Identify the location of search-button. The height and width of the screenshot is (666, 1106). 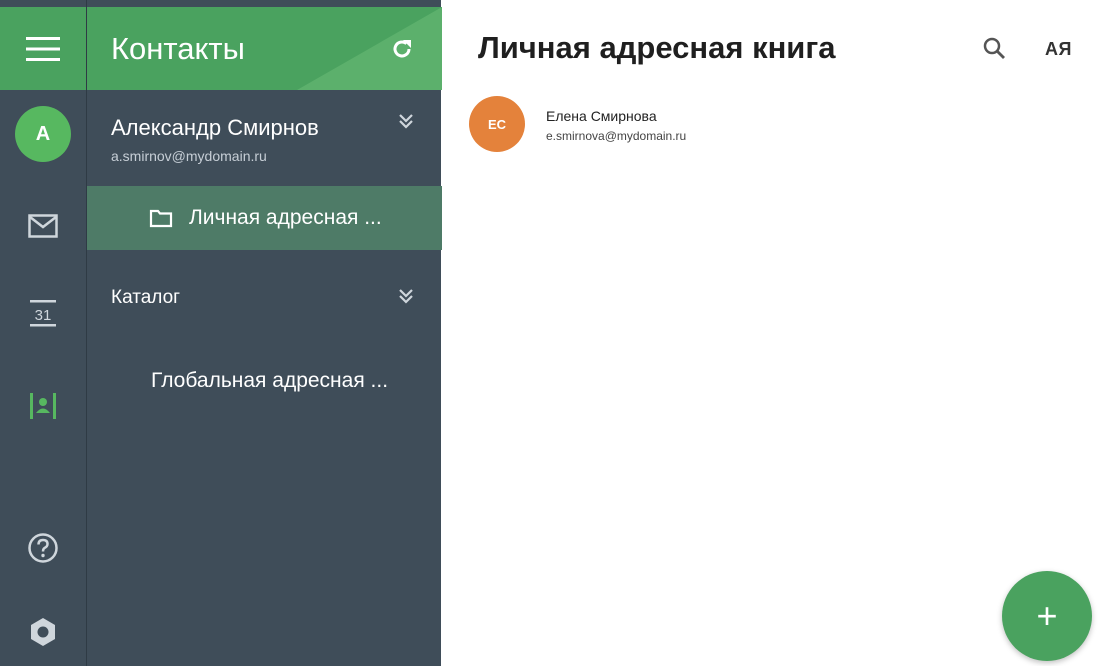
(994, 50).